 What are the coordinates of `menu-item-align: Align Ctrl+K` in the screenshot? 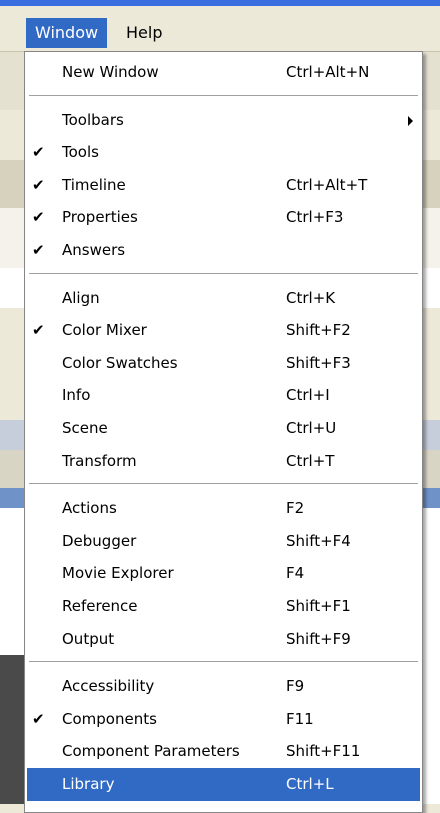 It's located at (223, 298).